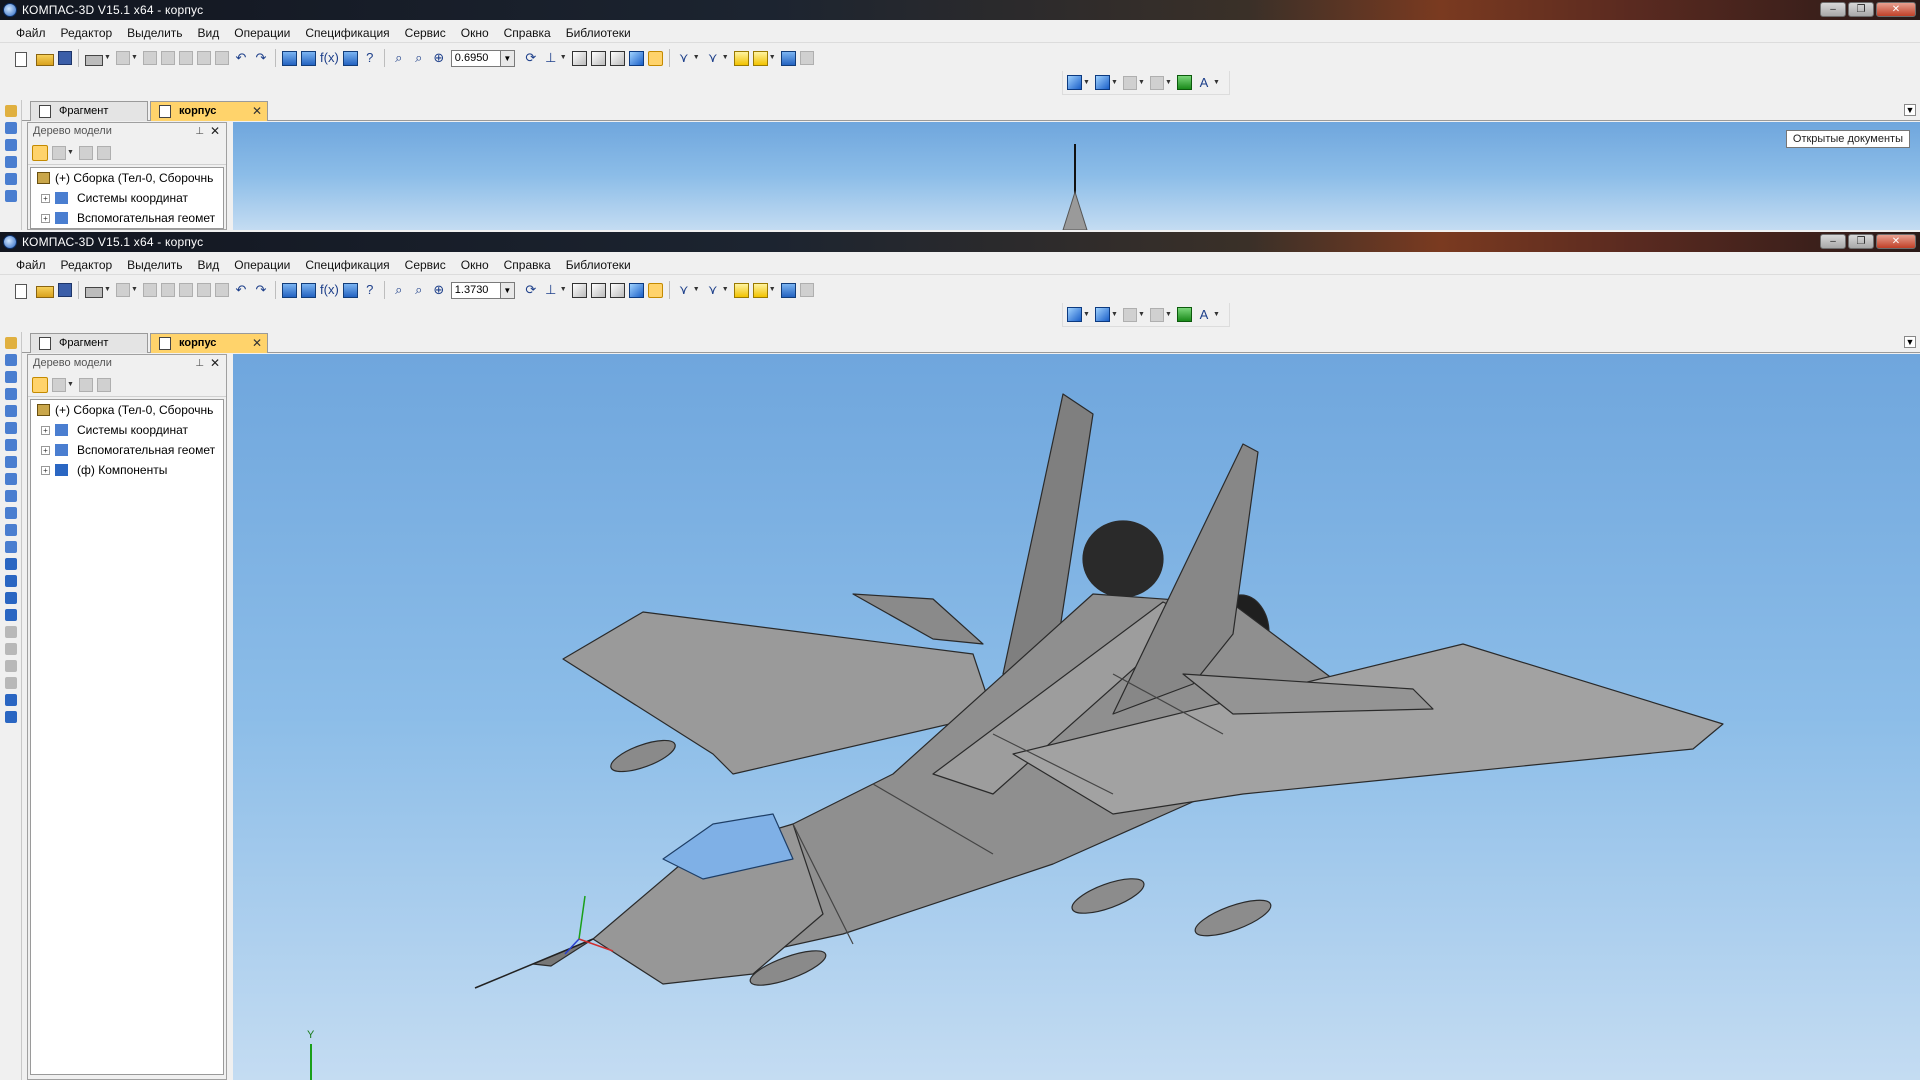 The width and height of the screenshot is (1920, 1080). What do you see at coordinates (150, 290) in the screenshot?
I see `cut-icon` at bounding box center [150, 290].